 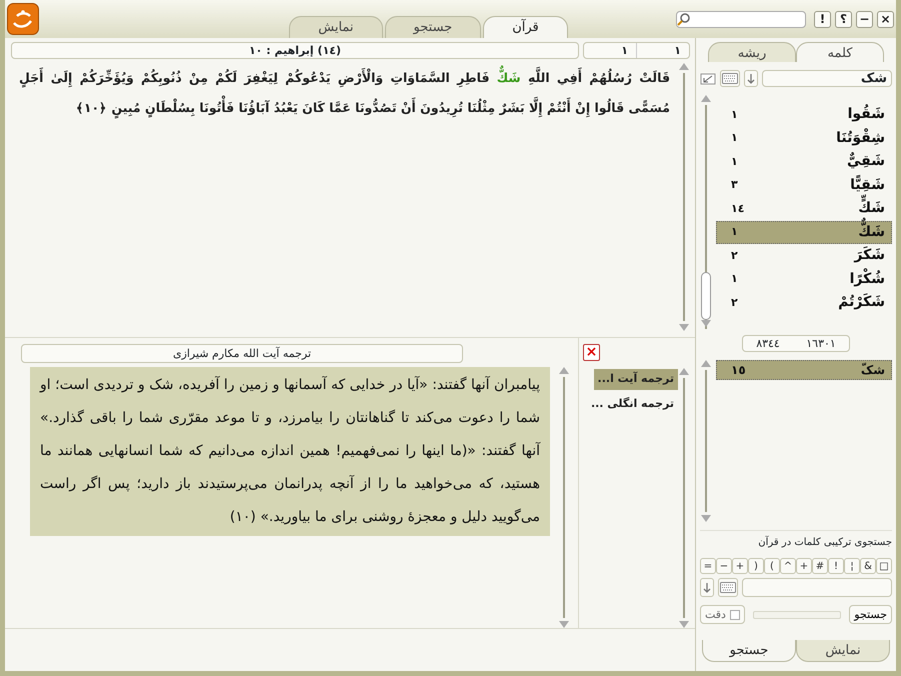 What do you see at coordinates (866, 114) in the screenshot?
I see `word-text: شَقُوا` at bounding box center [866, 114].